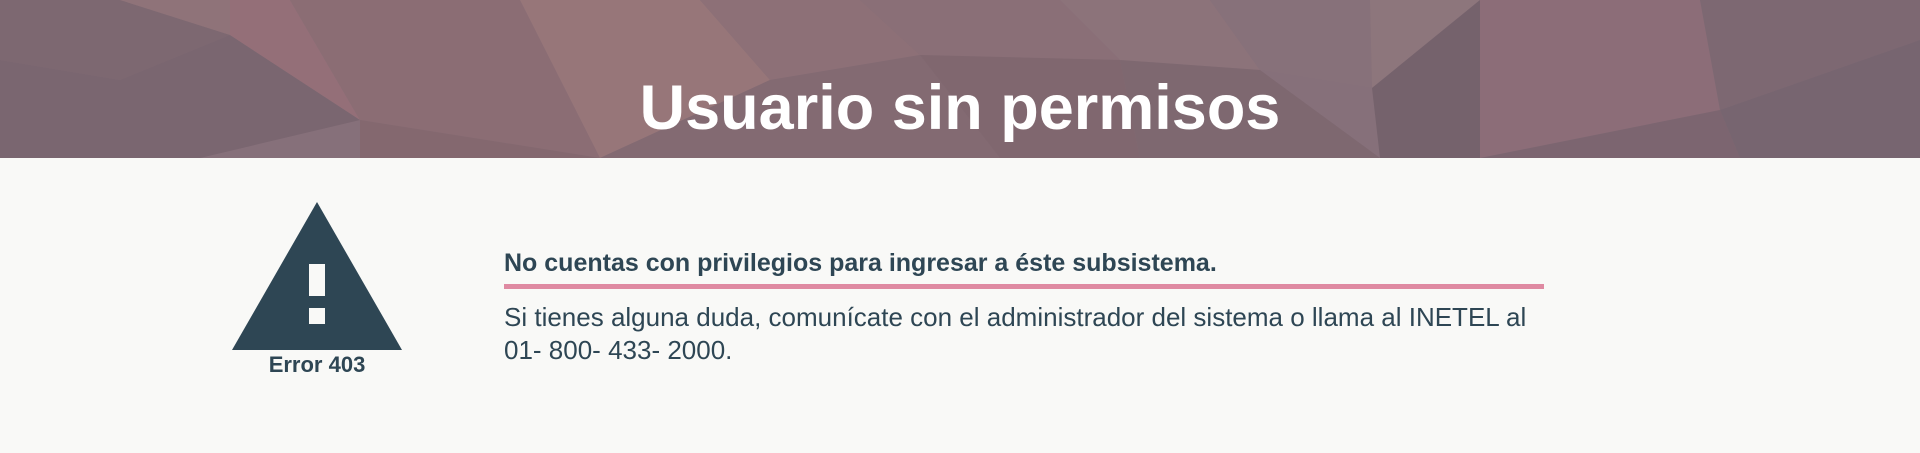 This screenshot has height=453, width=1920. Describe the element at coordinates (960, 108) in the screenshot. I see `page-title: Usuario sin permisos` at that location.